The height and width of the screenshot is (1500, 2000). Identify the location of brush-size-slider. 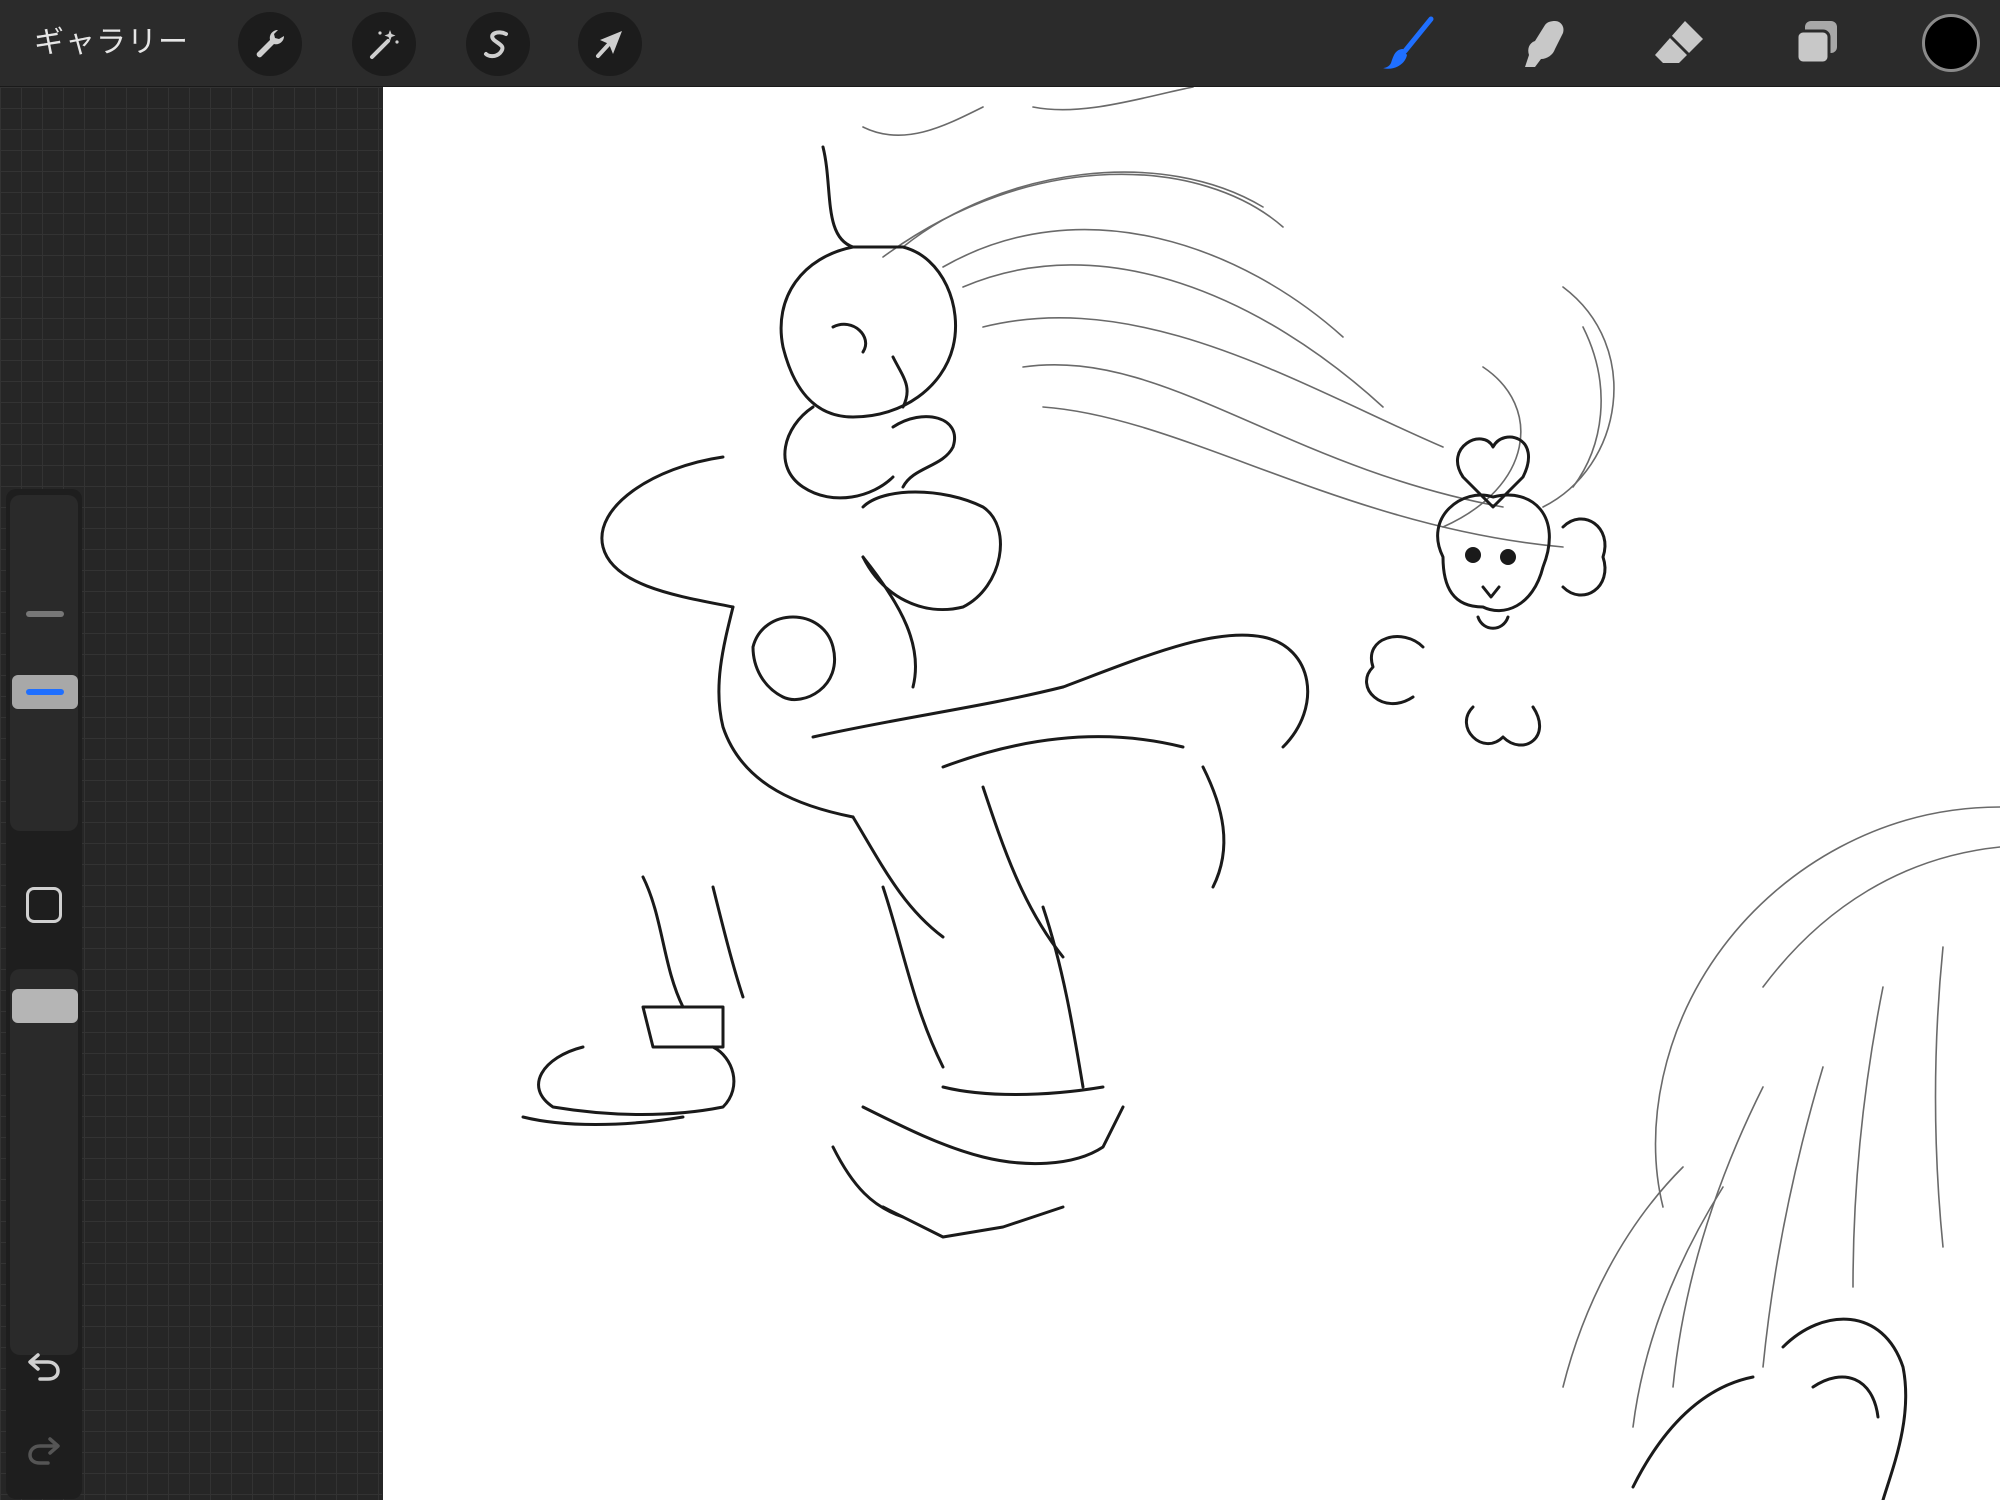
(44, 663).